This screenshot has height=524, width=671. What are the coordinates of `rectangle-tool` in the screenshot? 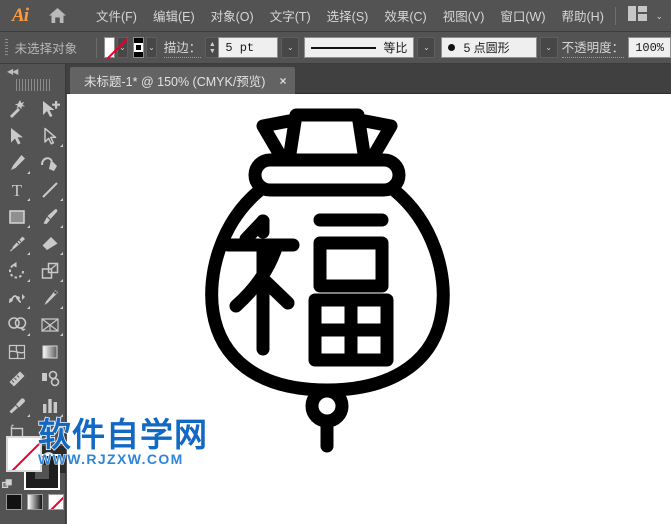 It's located at (16, 216).